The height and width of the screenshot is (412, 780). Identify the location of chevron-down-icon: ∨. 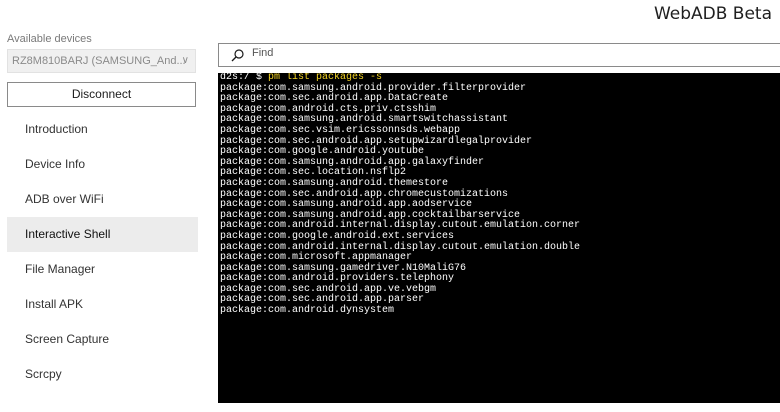
(185, 60).